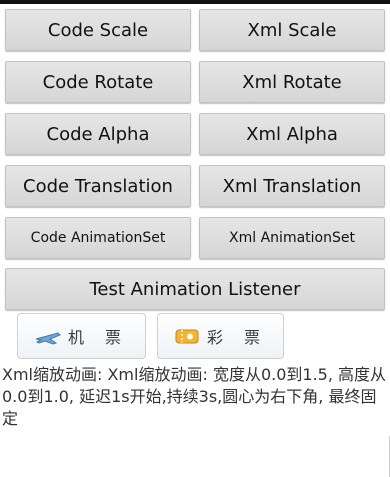  What do you see at coordinates (48, 336) in the screenshot?
I see `airplane-icon` at bounding box center [48, 336].